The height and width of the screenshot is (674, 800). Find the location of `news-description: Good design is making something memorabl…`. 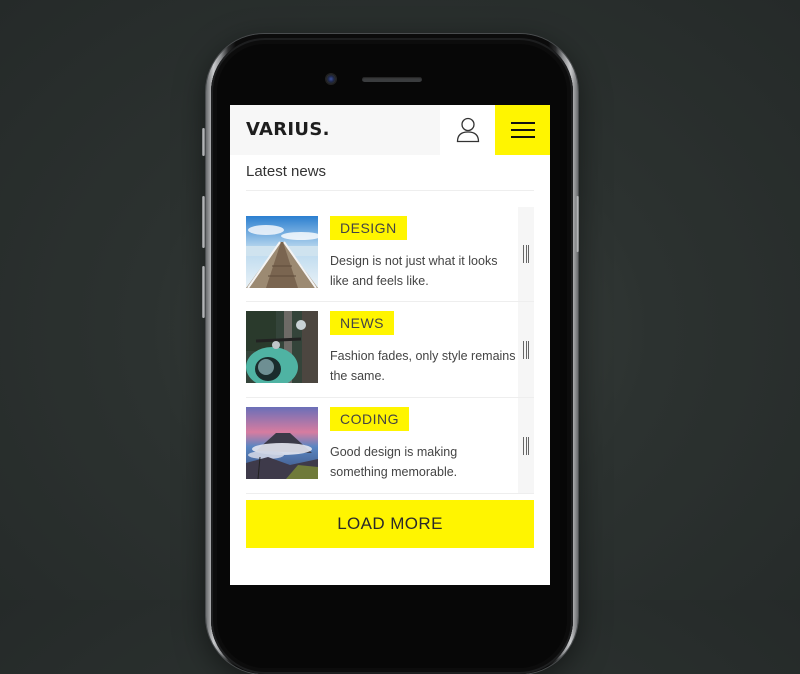

news-description: Good design is making something memorabl… is located at coordinates (394, 462).